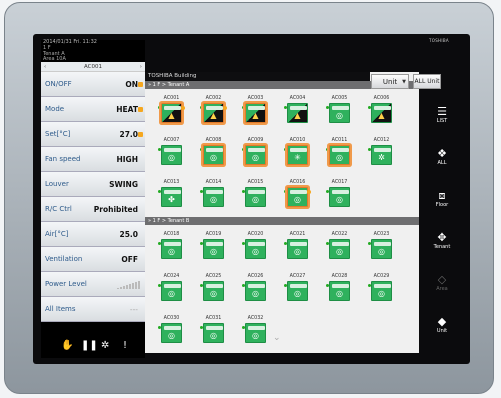 The image size is (501, 398). I want to click on mode-icon: ✳, so click(297, 157).